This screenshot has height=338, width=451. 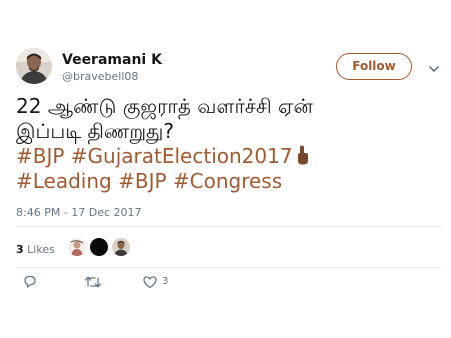 I want to click on user-handle: @bravebell08, so click(x=100, y=77).